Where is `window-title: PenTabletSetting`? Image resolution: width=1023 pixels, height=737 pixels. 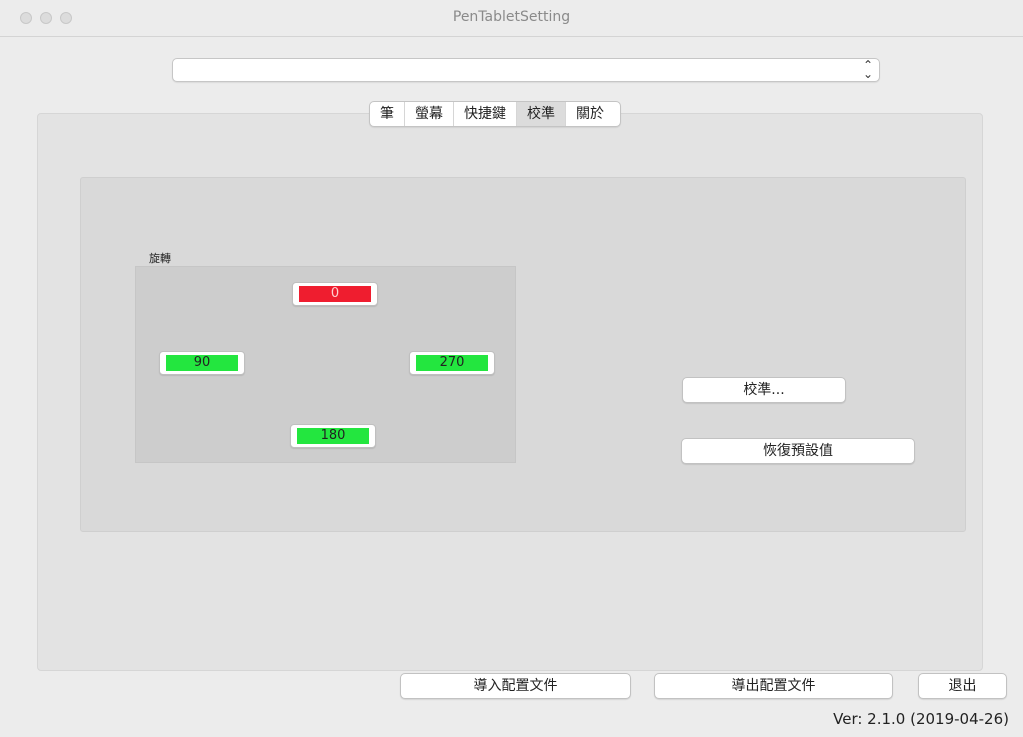 window-title: PenTabletSetting is located at coordinates (511, 17).